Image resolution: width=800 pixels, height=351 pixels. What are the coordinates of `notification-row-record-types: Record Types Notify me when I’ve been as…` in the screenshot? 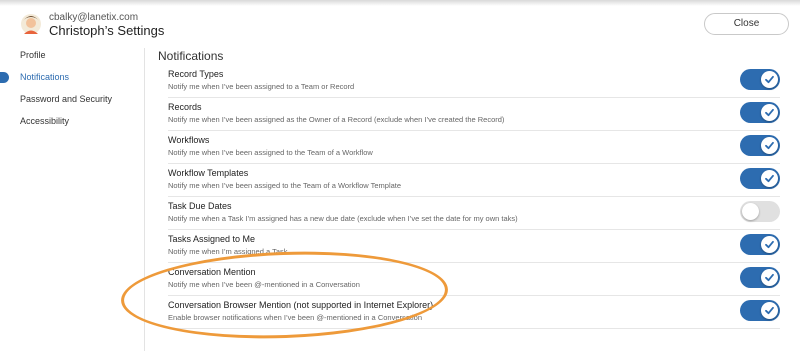 It's located at (474, 81).